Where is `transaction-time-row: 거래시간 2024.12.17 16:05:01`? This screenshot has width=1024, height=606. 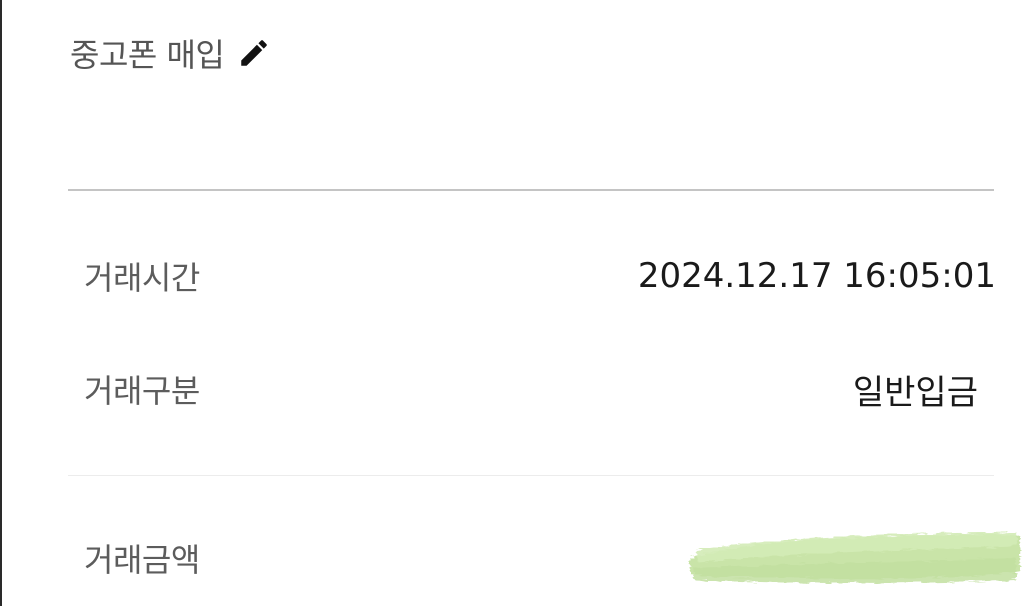 transaction-time-row: 거래시간 2024.12.17 16:05:01 is located at coordinates (540, 276).